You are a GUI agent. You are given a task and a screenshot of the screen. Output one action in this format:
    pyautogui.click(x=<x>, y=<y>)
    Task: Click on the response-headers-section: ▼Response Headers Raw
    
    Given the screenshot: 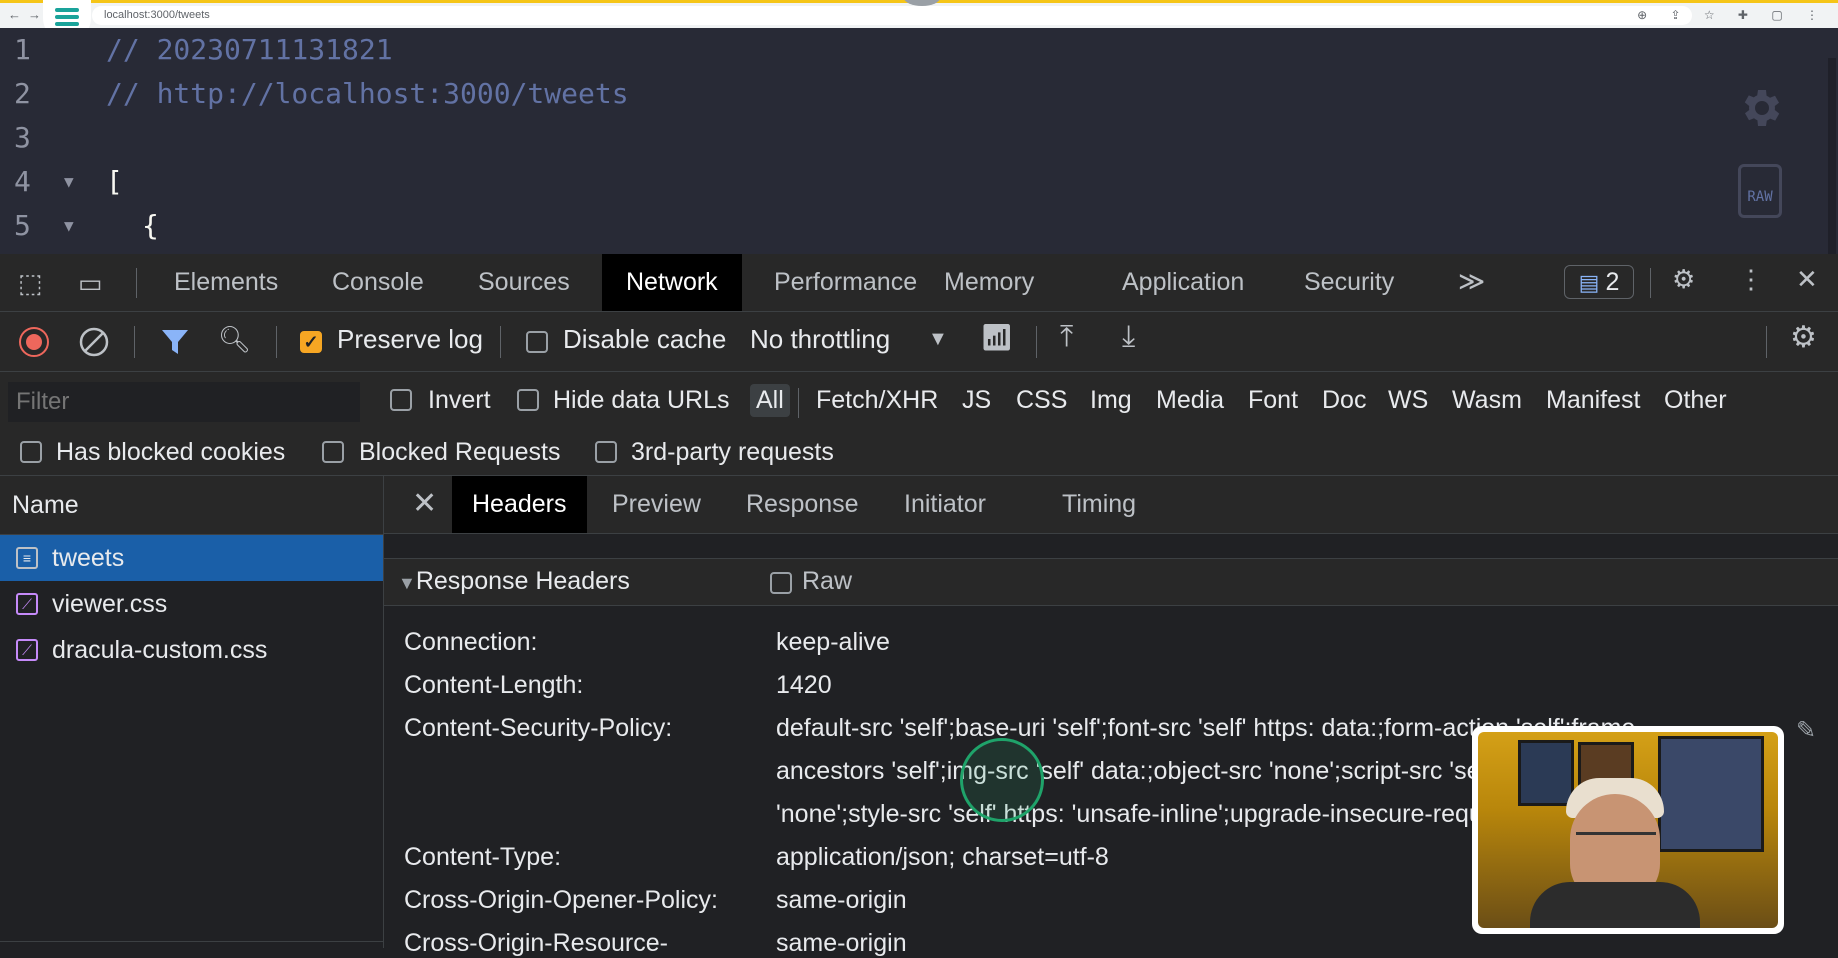 What is the action you would take?
    pyautogui.click(x=1111, y=582)
    